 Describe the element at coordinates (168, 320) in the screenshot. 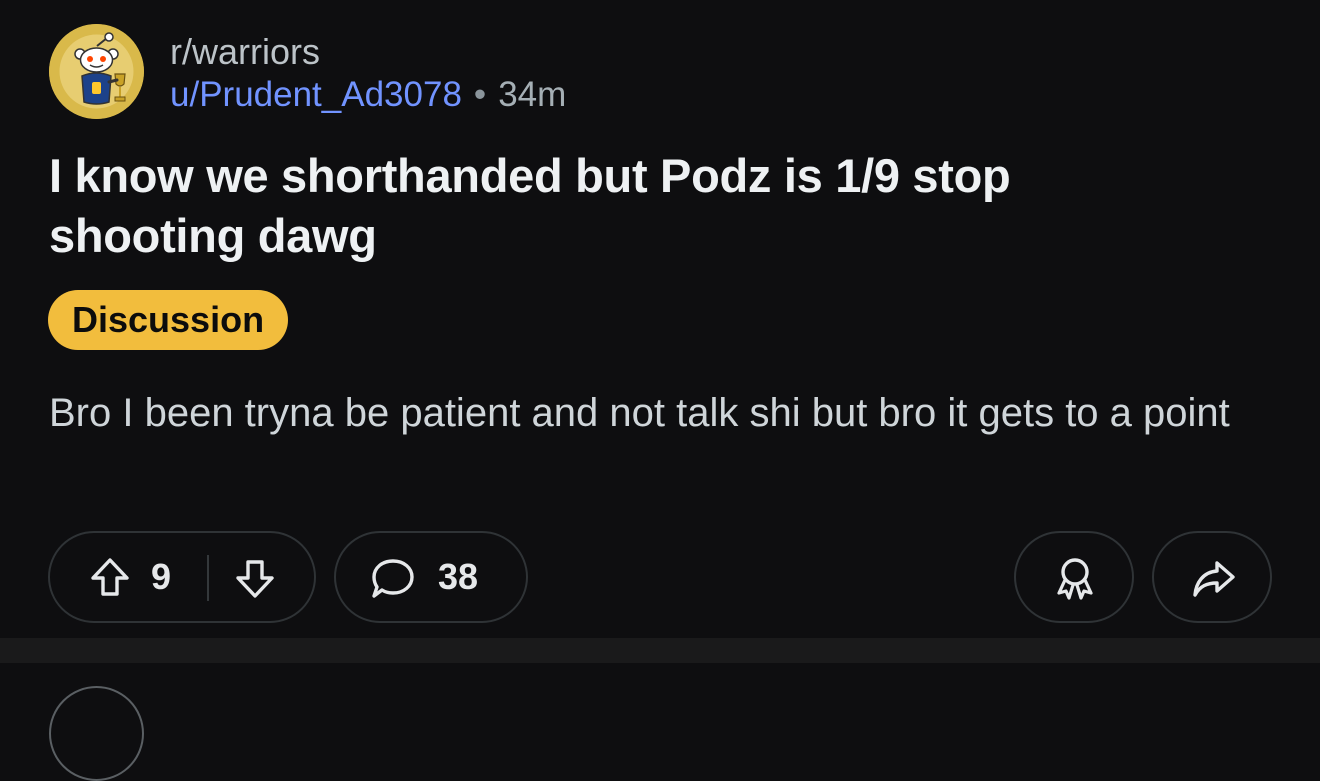

I see `post-flair: Discussion` at that location.